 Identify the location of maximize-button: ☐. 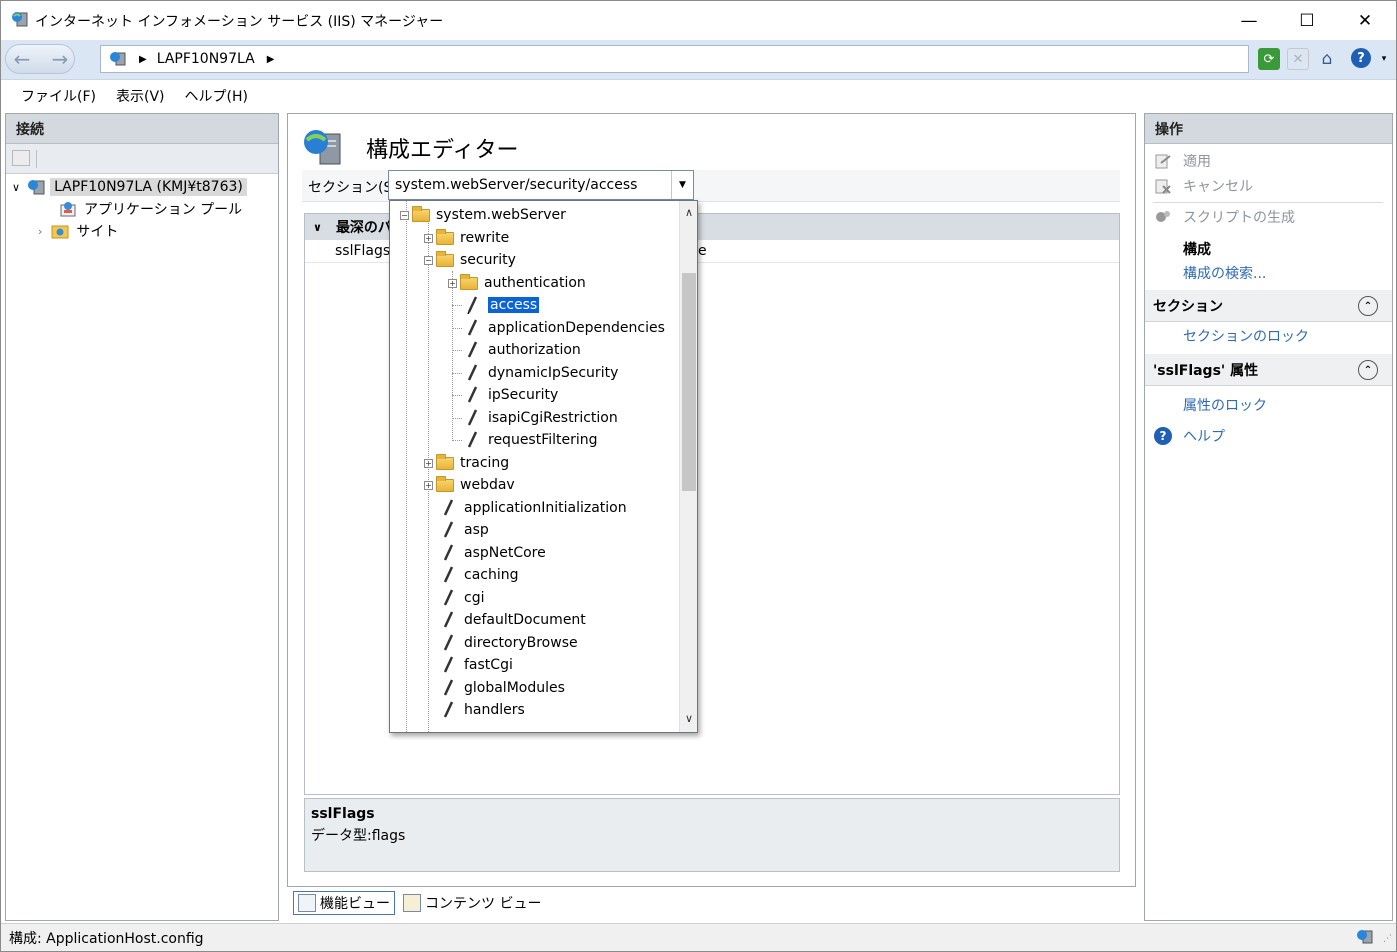
(1307, 20).